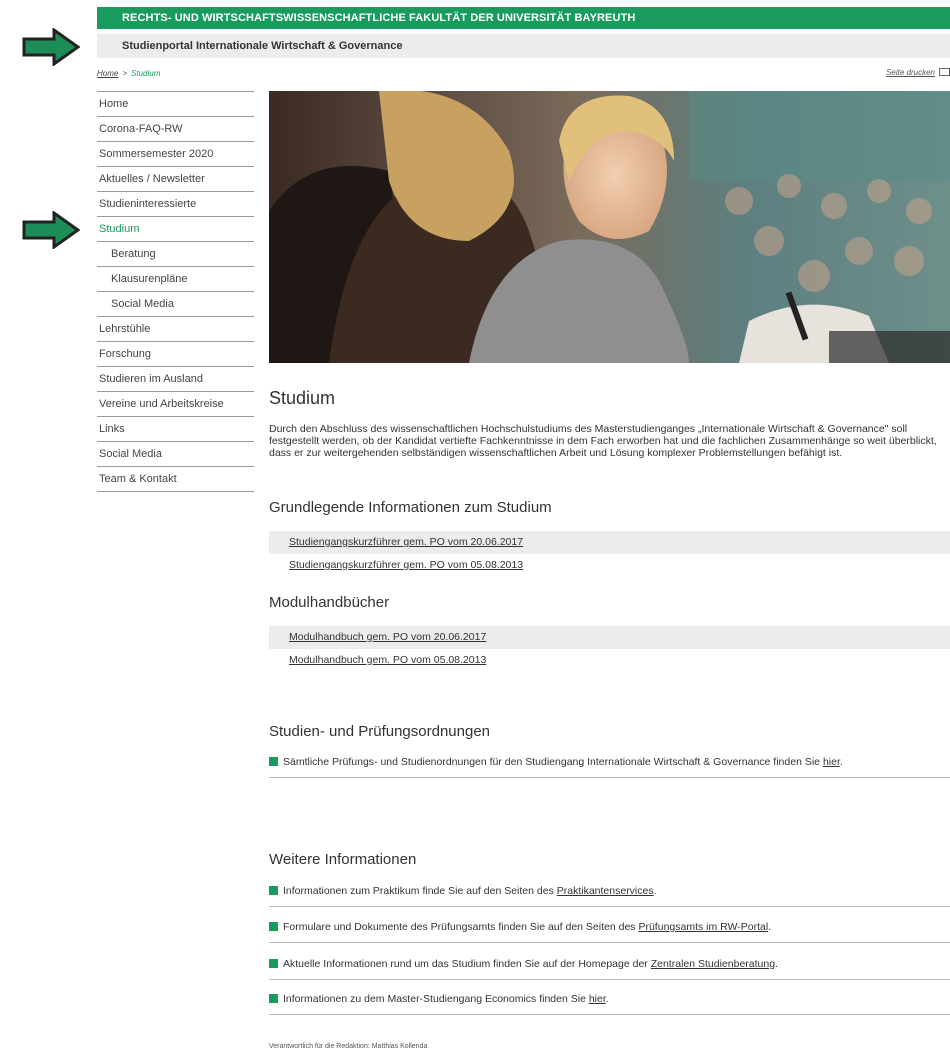 The height and width of the screenshot is (1054, 950). What do you see at coordinates (609, 637) in the screenshot?
I see `doc-link-modulhandbuch-2017: Modulhandbuch gem. PO vom 20.06.2017` at bounding box center [609, 637].